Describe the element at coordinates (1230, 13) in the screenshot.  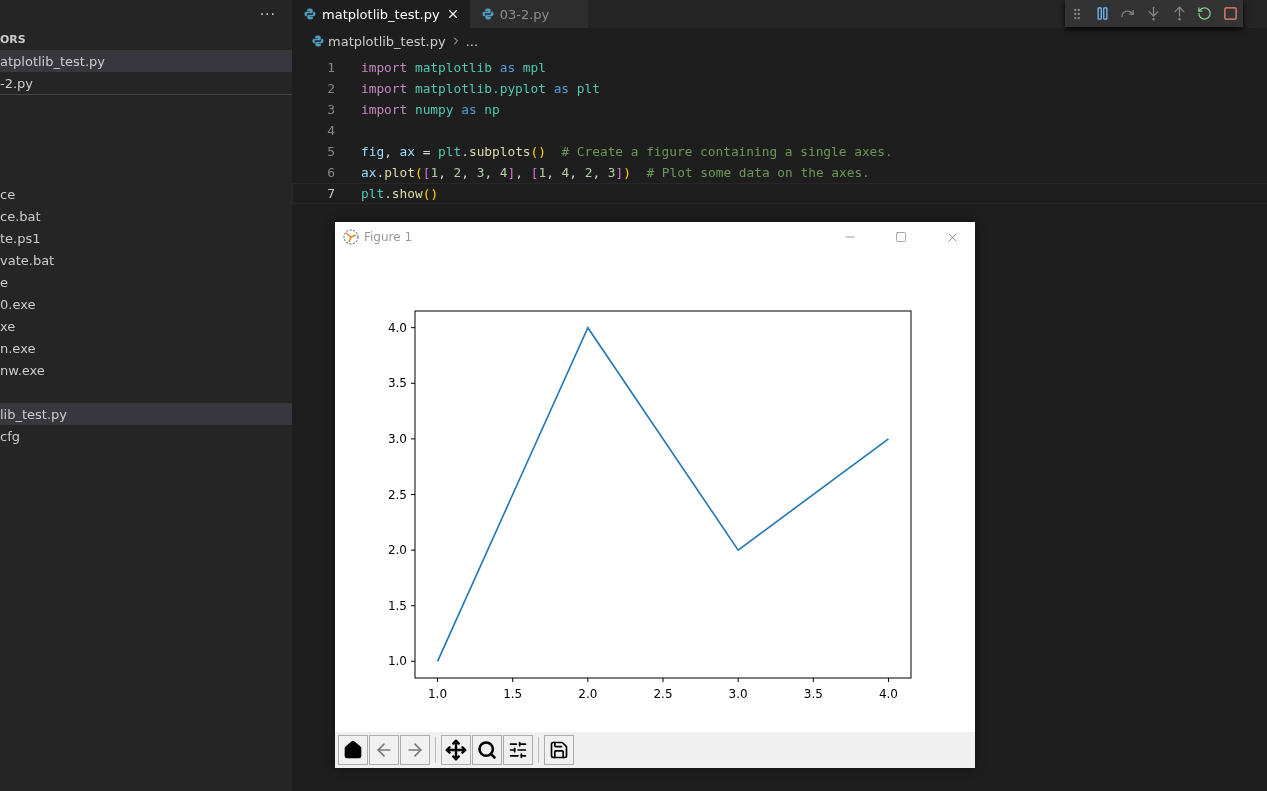
I see `stop-icon` at that location.